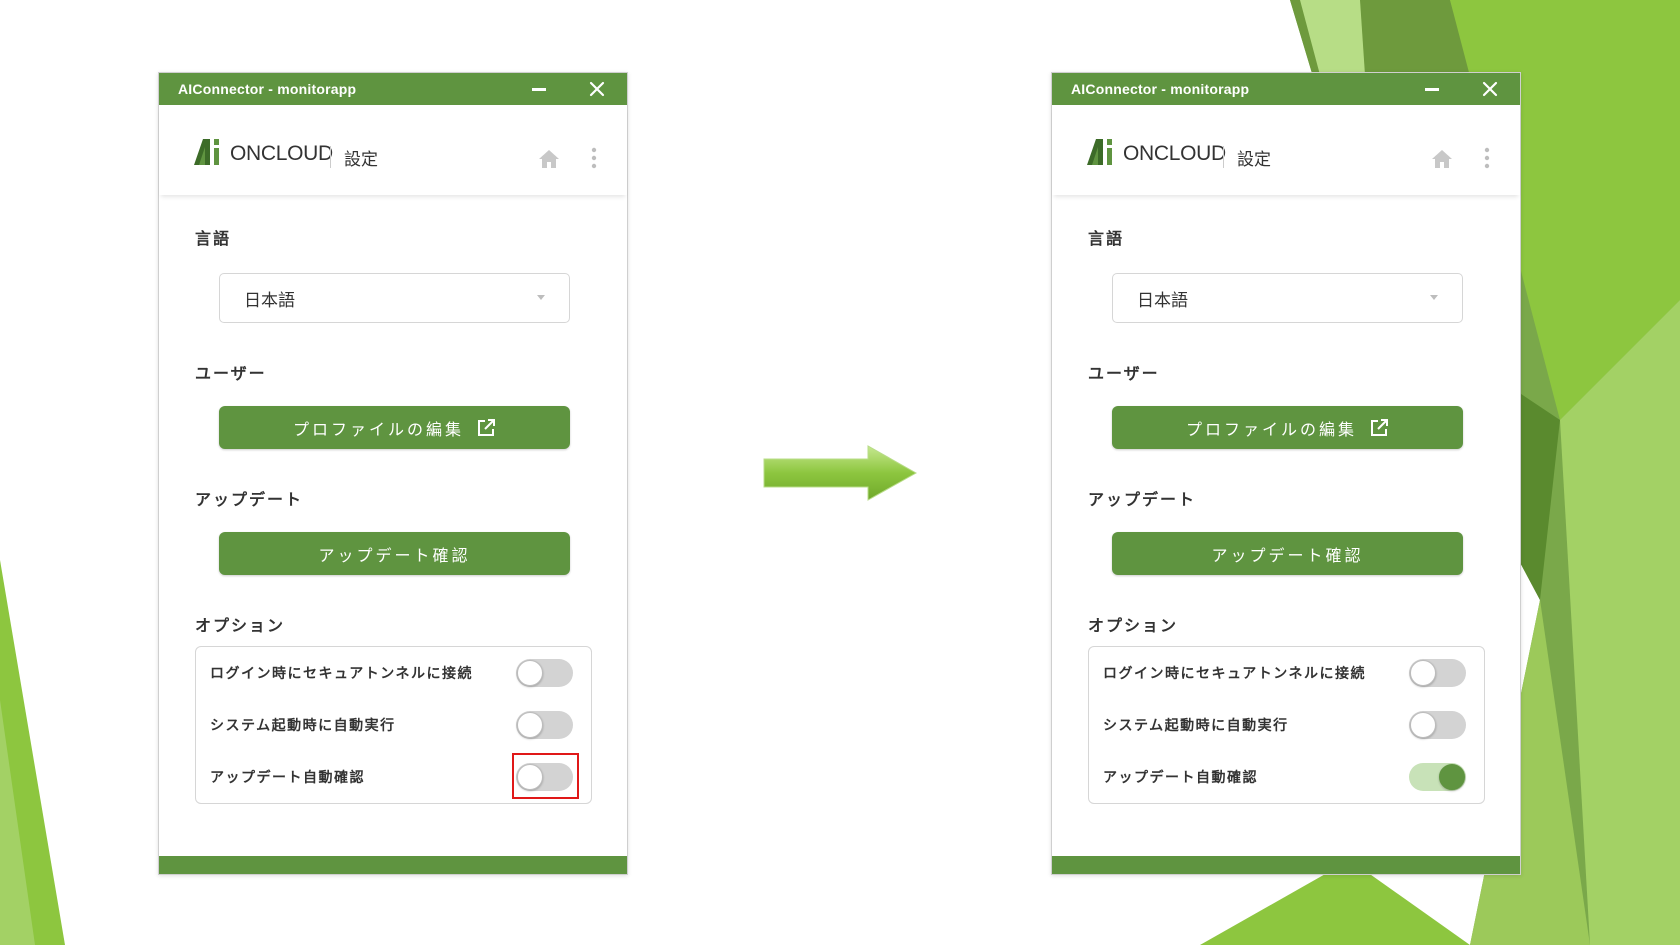 This screenshot has height=945, width=1680. I want to click on option-row-auto-update: アップデート自動確認, so click(1284, 777).